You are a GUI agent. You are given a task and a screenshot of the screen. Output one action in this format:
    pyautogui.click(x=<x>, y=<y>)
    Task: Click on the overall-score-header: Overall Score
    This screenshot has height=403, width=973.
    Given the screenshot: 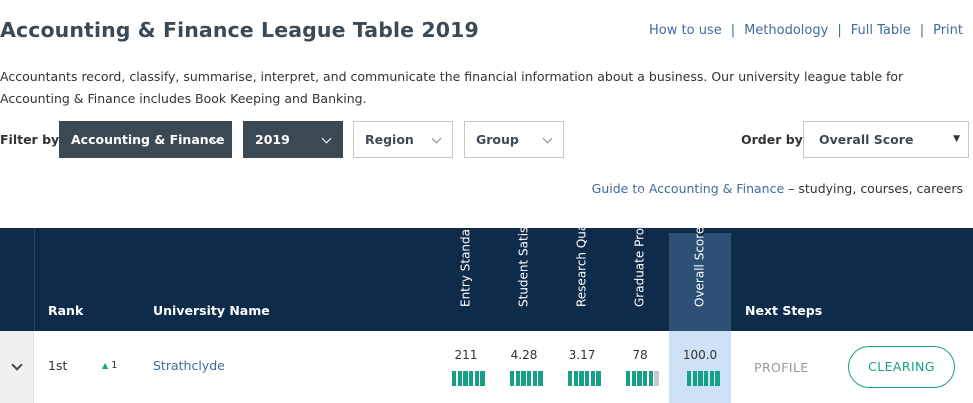 What is the action you would take?
    pyautogui.click(x=700, y=273)
    